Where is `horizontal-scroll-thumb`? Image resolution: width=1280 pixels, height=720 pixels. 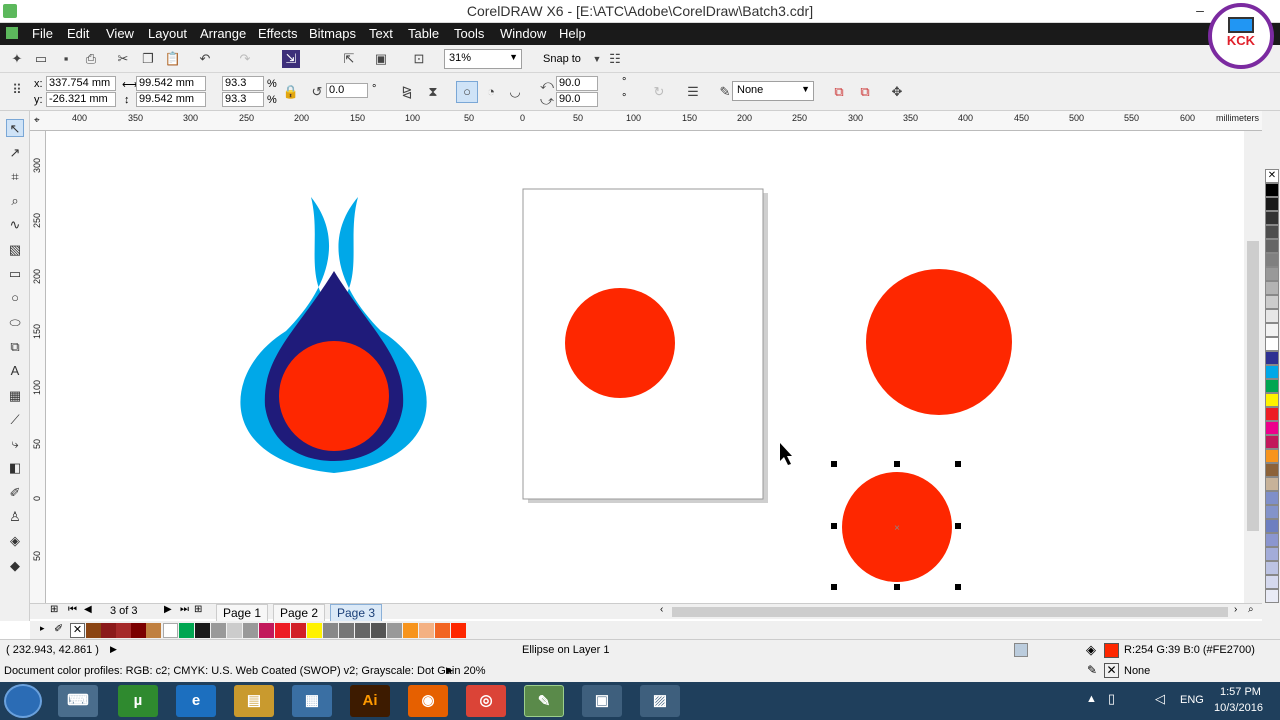
horizontal-scroll-thumb is located at coordinates (950, 612).